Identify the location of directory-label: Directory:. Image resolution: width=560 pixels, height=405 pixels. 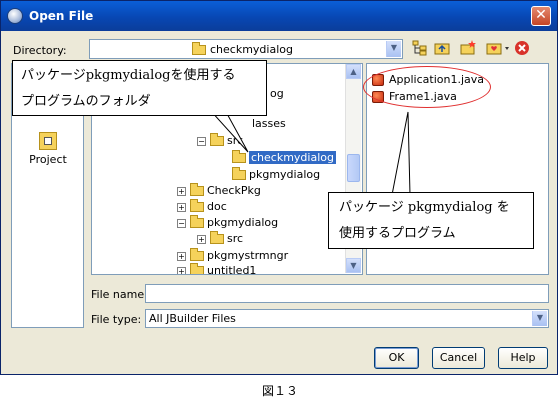
(40, 50).